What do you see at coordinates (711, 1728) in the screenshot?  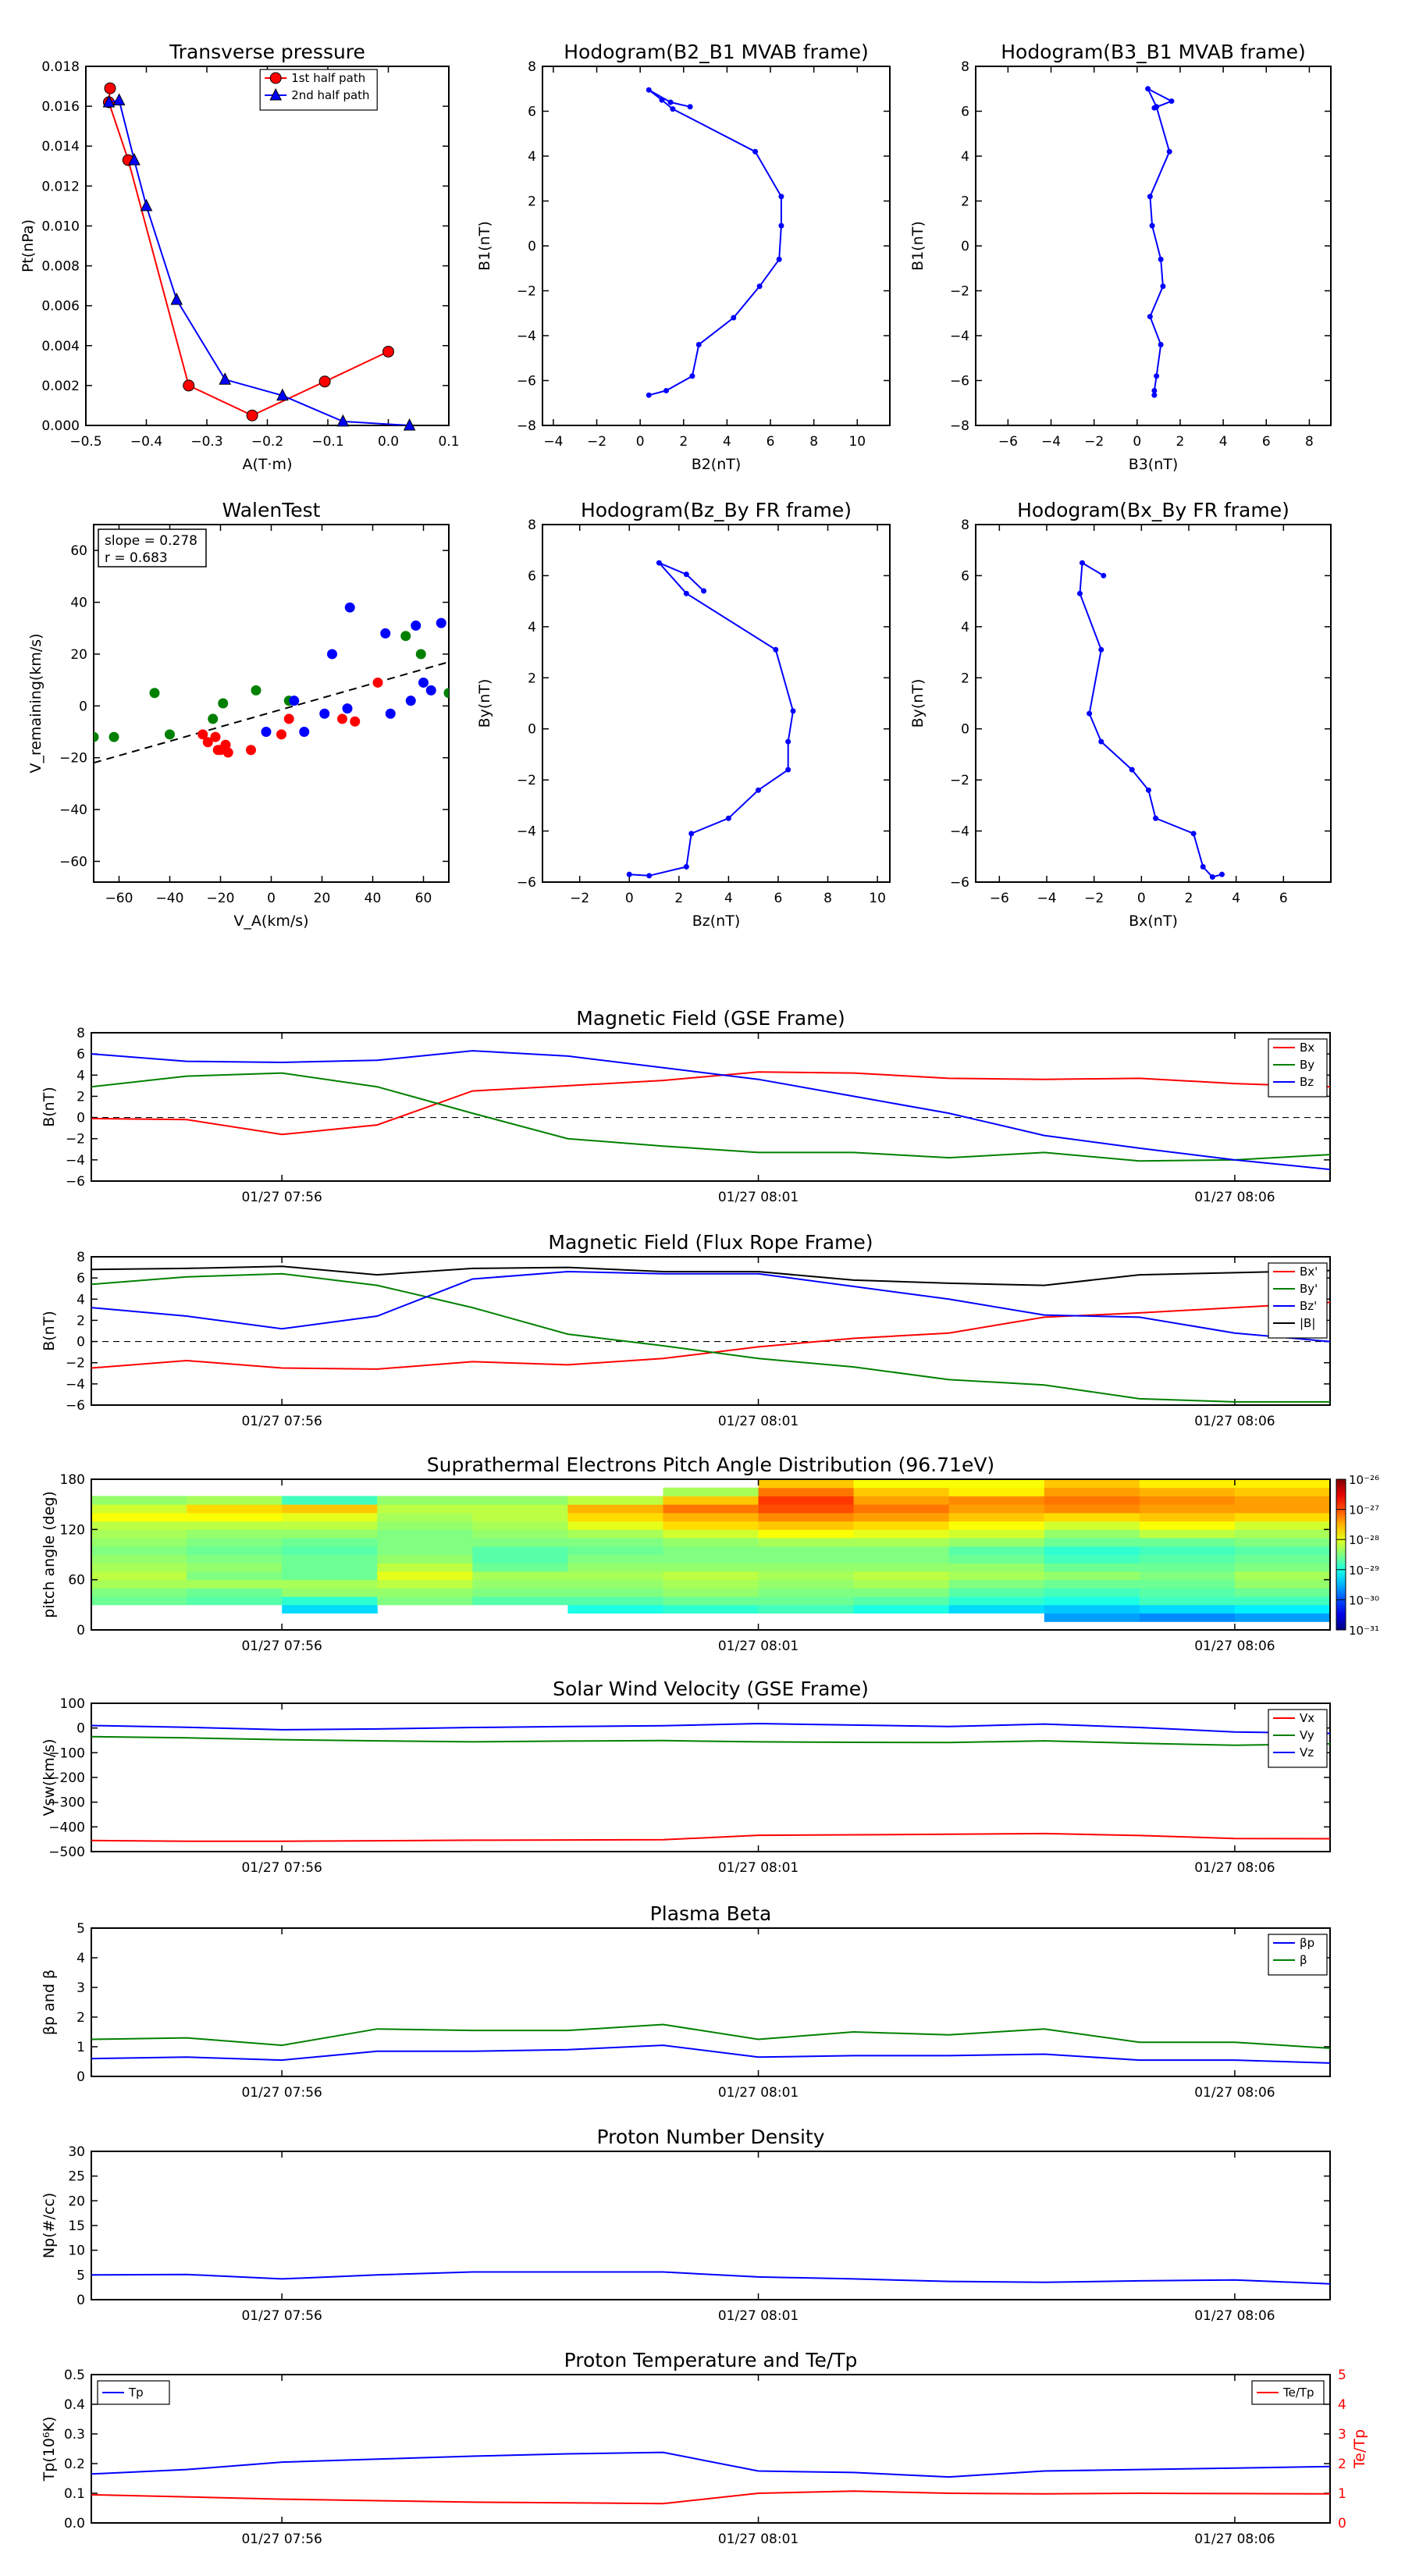 I see `series-line-Vz` at bounding box center [711, 1728].